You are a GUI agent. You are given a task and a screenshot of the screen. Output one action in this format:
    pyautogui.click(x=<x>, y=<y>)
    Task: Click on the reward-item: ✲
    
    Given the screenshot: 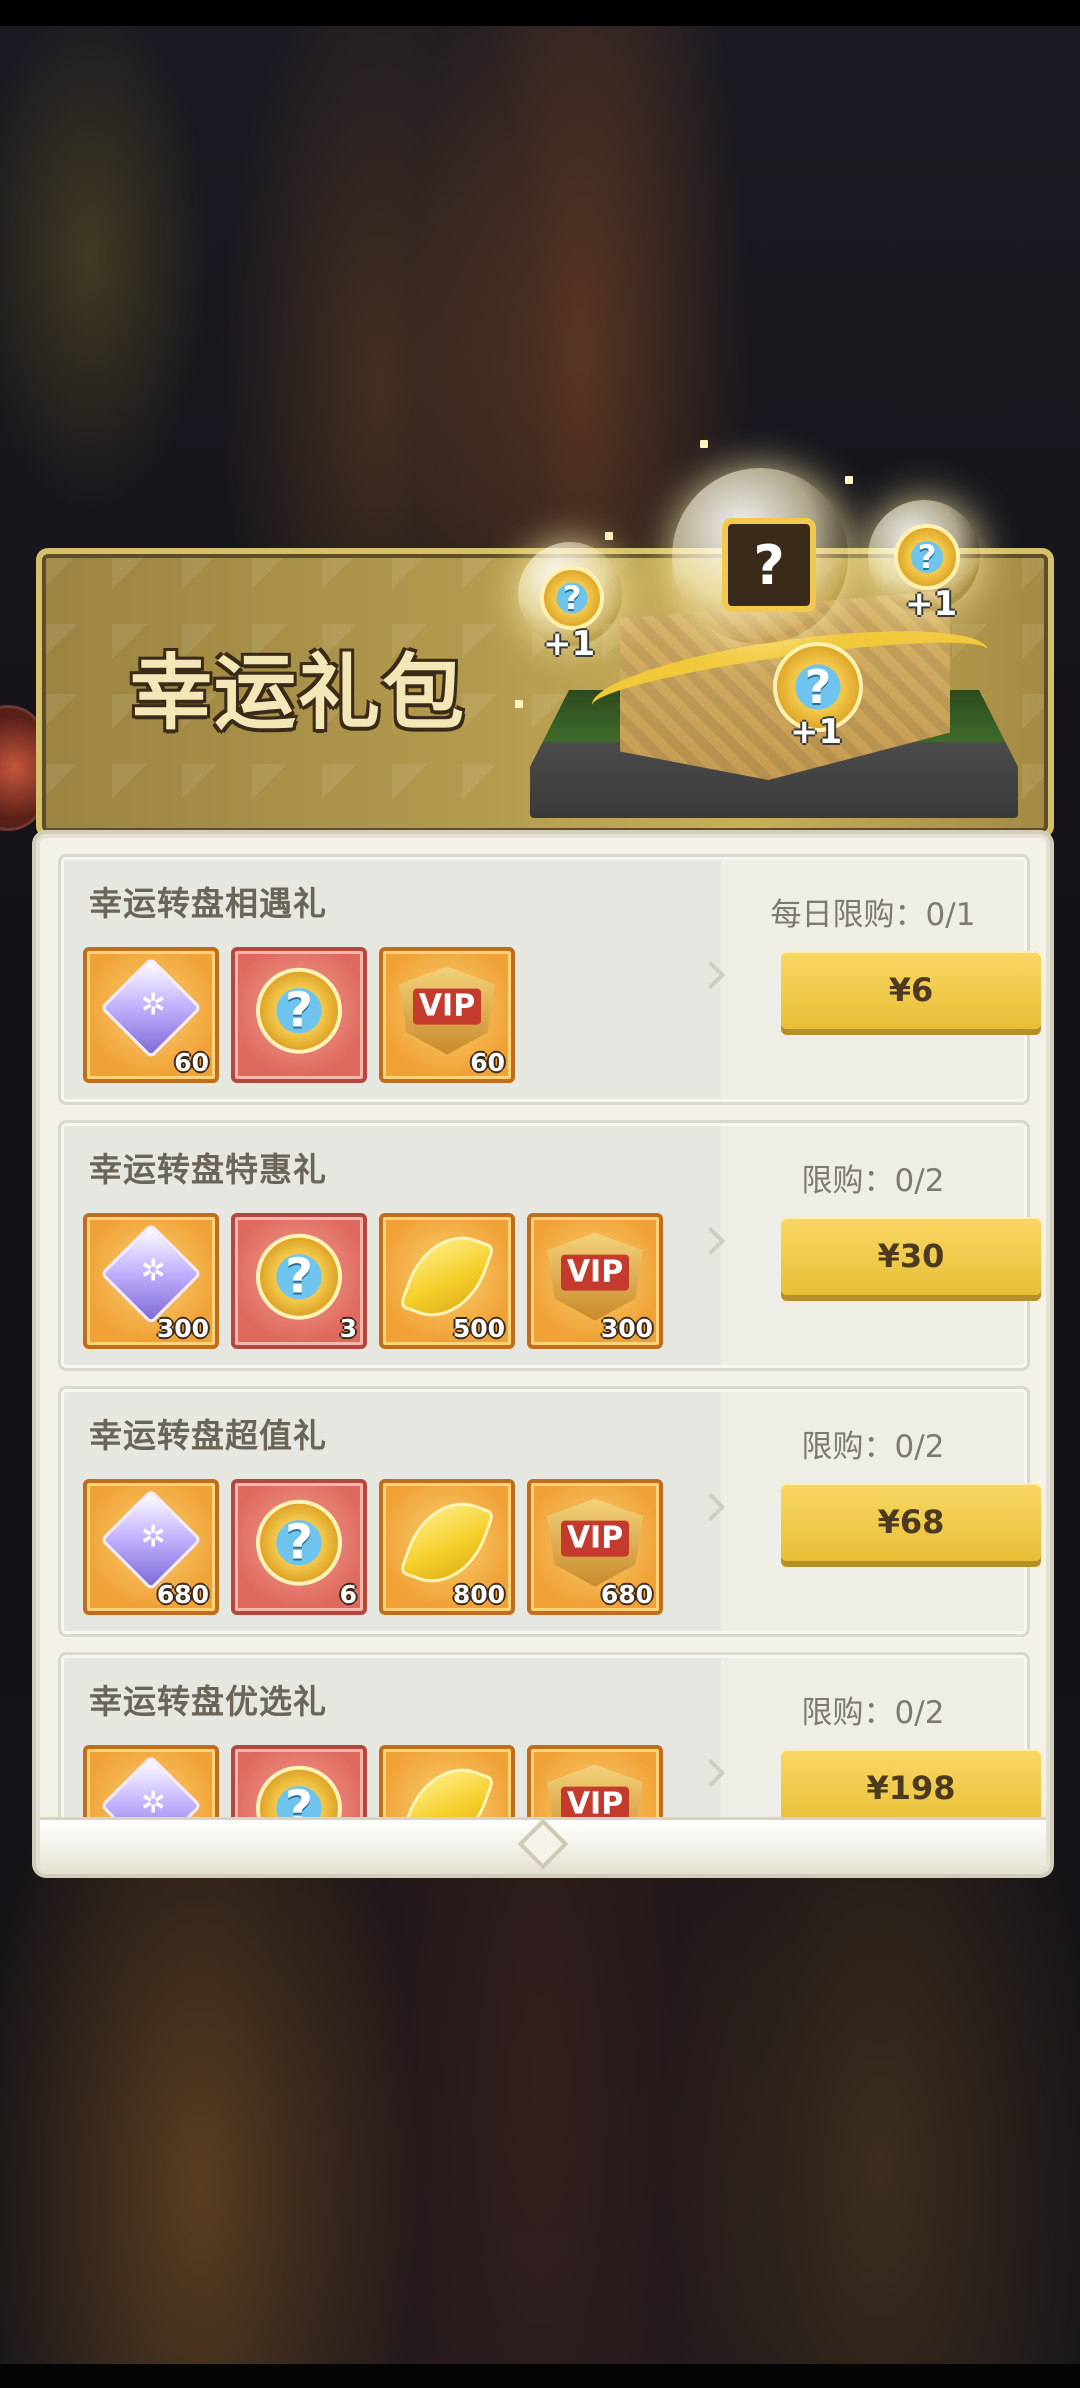 What is the action you would take?
    pyautogui.click(x=151, y=1782)
    